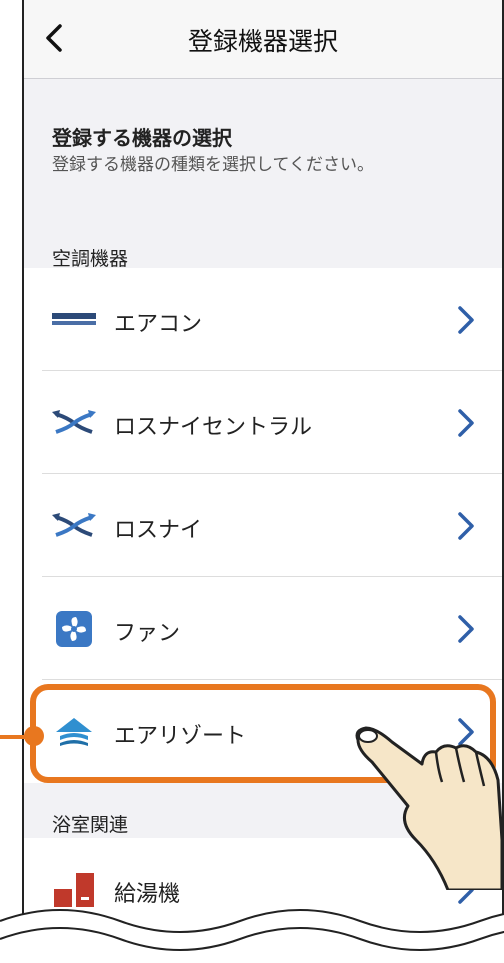  Describe the element at coordinates (74, 629) in the screenshot. I see `fan-icon` at that location.